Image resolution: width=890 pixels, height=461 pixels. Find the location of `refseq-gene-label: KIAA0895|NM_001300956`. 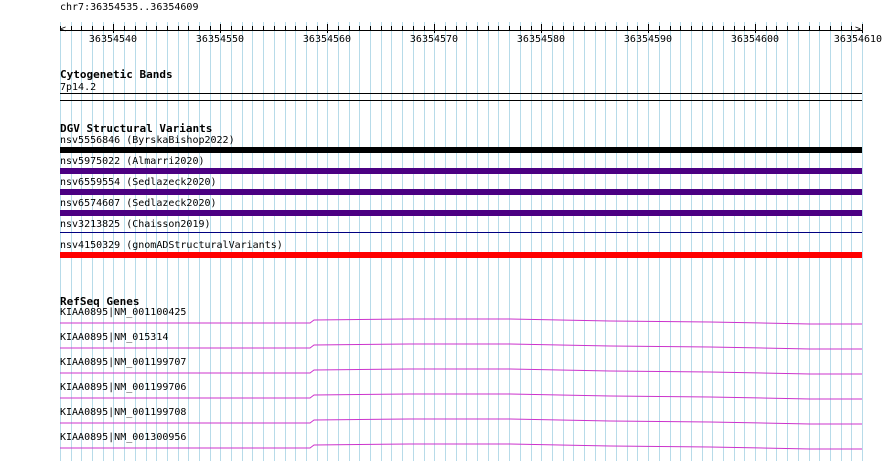

refseq-gene-label: KIAA0895|NM_001300956 is located at coordinates (123, 437).